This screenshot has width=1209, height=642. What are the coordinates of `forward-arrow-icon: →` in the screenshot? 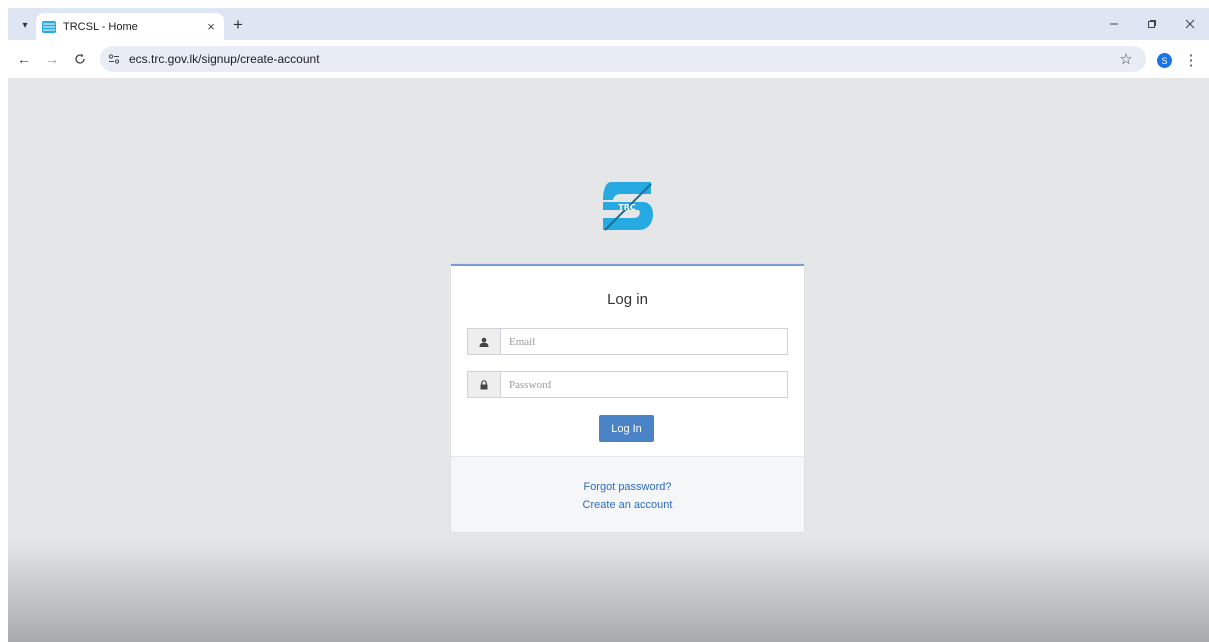 It's located at (52, 59).